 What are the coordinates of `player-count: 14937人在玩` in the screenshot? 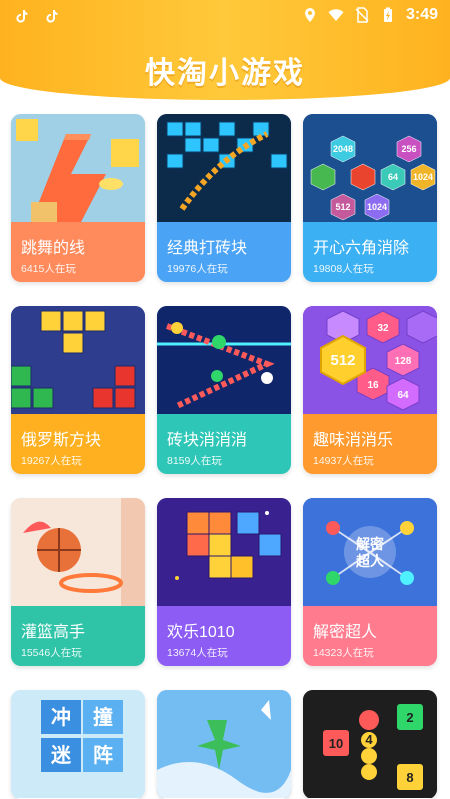 It's located at (343, 461).